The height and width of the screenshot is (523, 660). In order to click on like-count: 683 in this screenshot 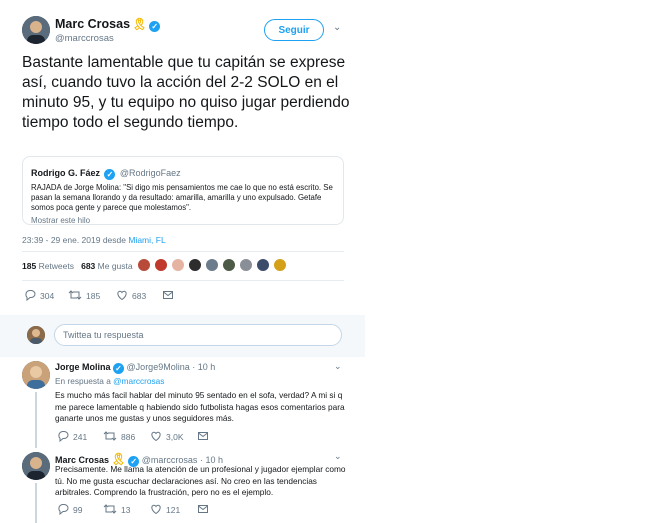, I will do `click(139, 296)`.